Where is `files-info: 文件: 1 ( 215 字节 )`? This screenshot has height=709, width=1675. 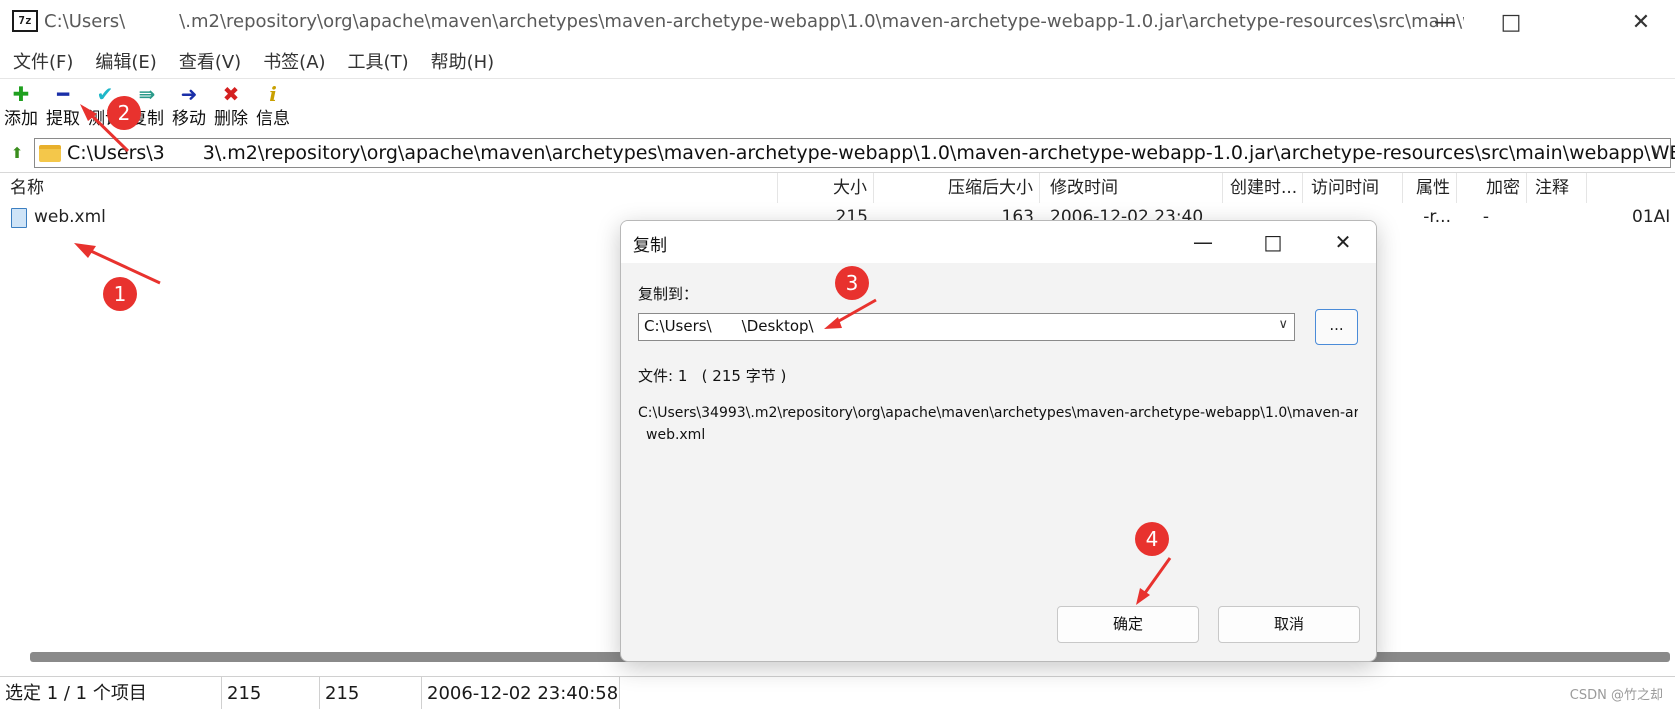 files-info: 文件: 1 ( 215 字节 ) is located at coordinates (712, 376).